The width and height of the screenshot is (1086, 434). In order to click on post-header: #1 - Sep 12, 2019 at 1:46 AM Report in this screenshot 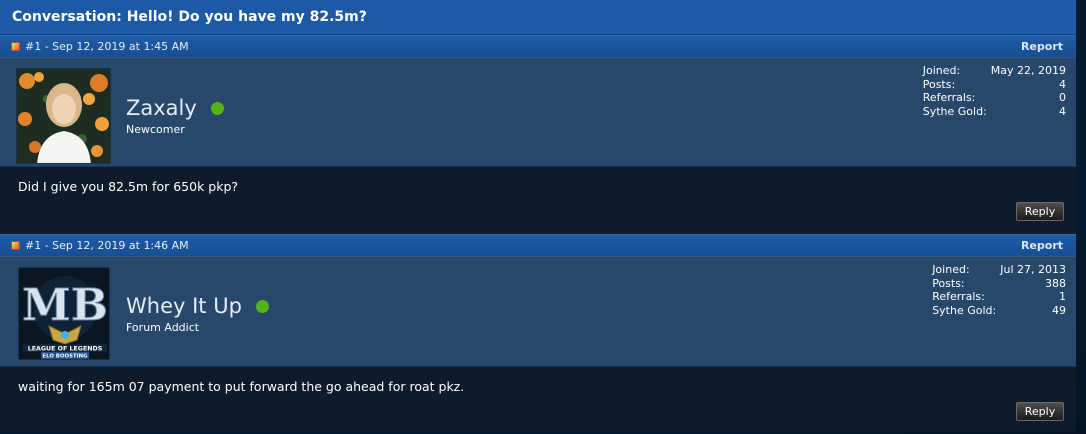, I will do `click(538, 245)`.